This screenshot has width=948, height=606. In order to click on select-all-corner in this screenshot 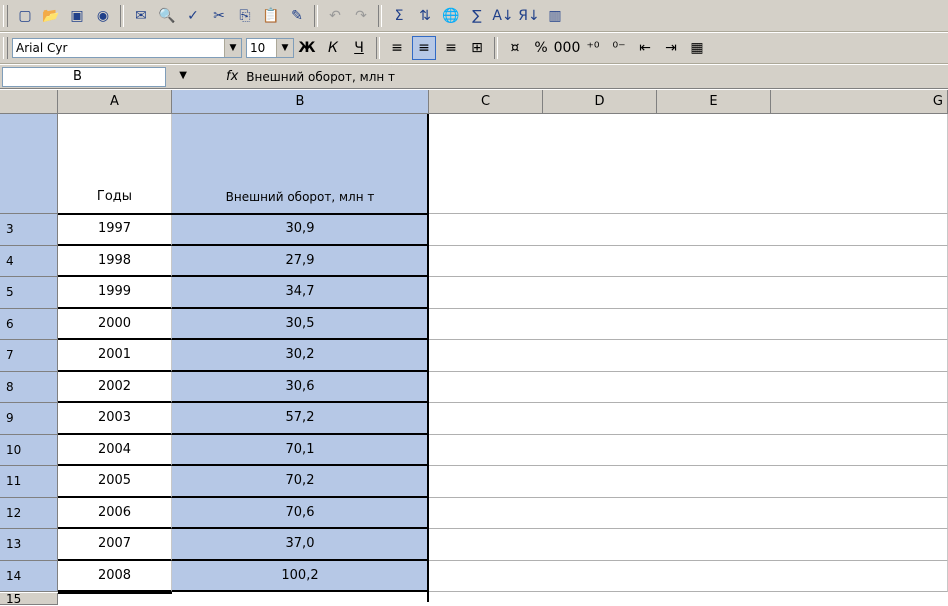, I will do `click(29, 102)`.